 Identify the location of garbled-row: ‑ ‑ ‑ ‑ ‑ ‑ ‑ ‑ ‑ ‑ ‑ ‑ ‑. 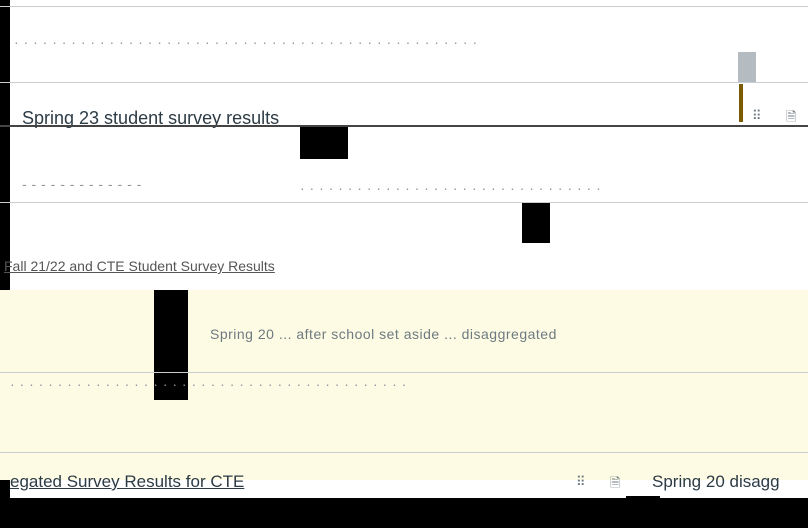
(82, 184).